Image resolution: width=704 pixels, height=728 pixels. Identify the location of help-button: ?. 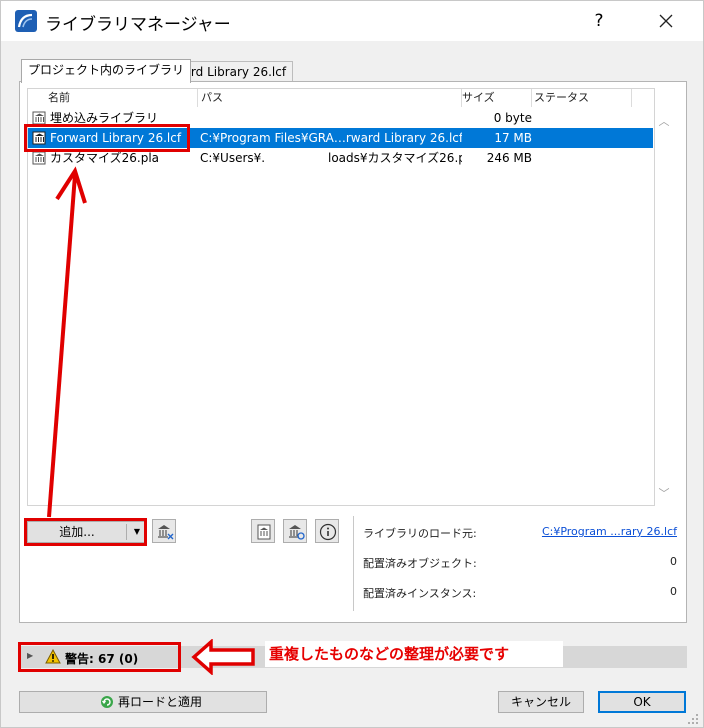
(599, 21).